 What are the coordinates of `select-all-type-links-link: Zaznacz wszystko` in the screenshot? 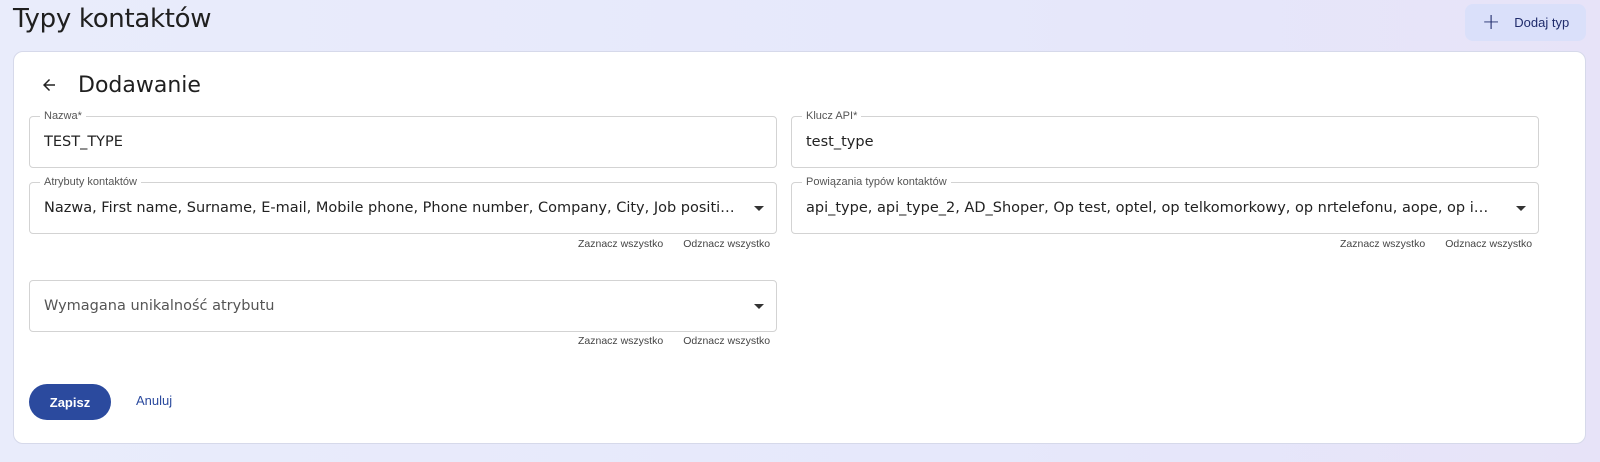 It's located at (1382, 244).